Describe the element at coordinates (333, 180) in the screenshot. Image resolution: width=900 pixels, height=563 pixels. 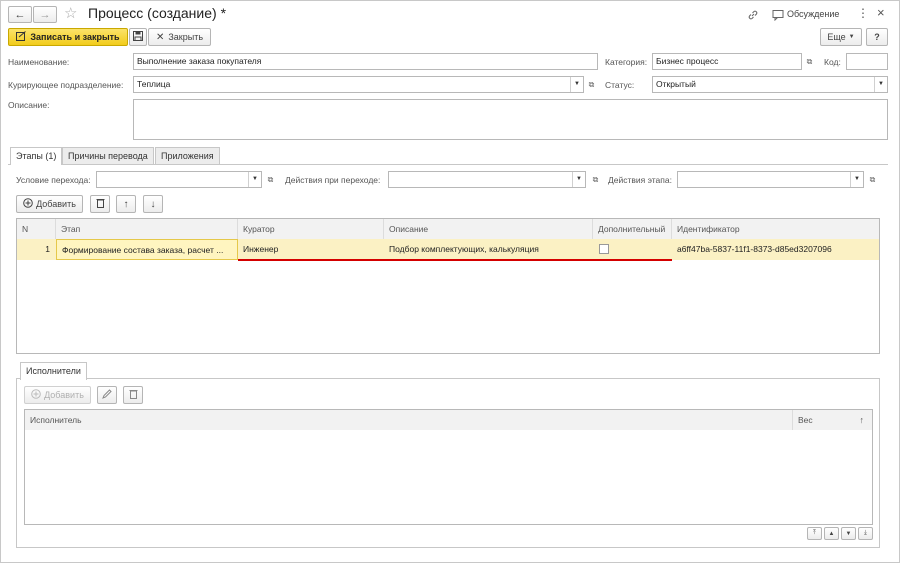
I see `transition-actions-label: Действия при переходе:` at that location.